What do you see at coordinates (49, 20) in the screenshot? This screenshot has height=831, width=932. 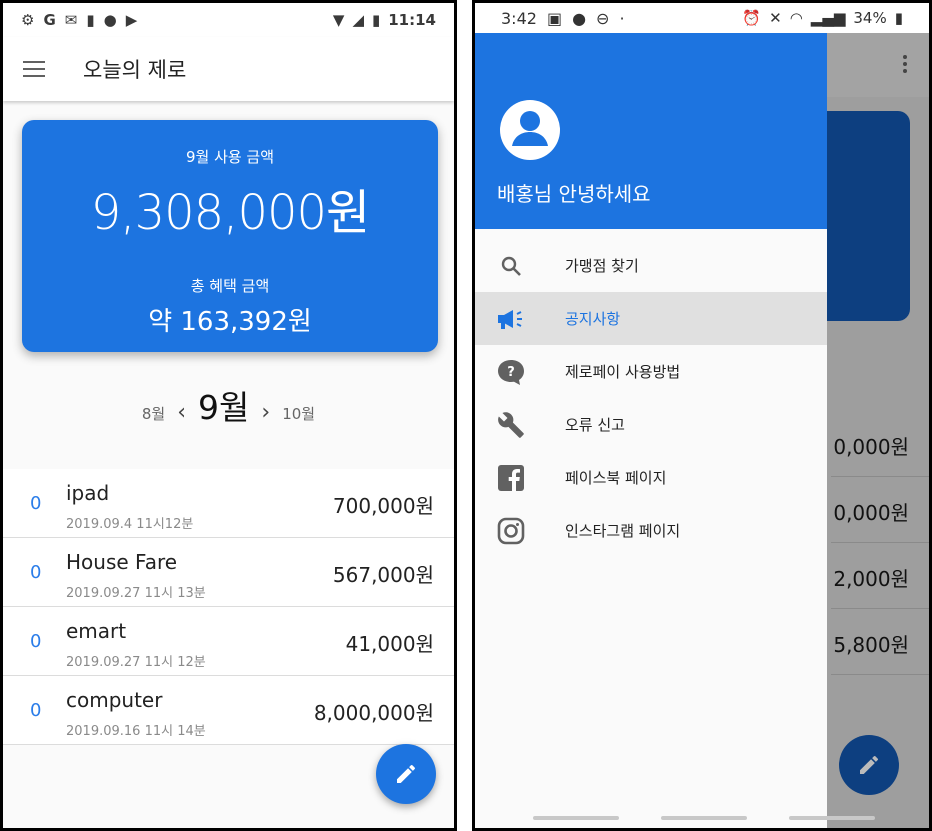 I see `google-icon: G` at bounding box center [49, 20].